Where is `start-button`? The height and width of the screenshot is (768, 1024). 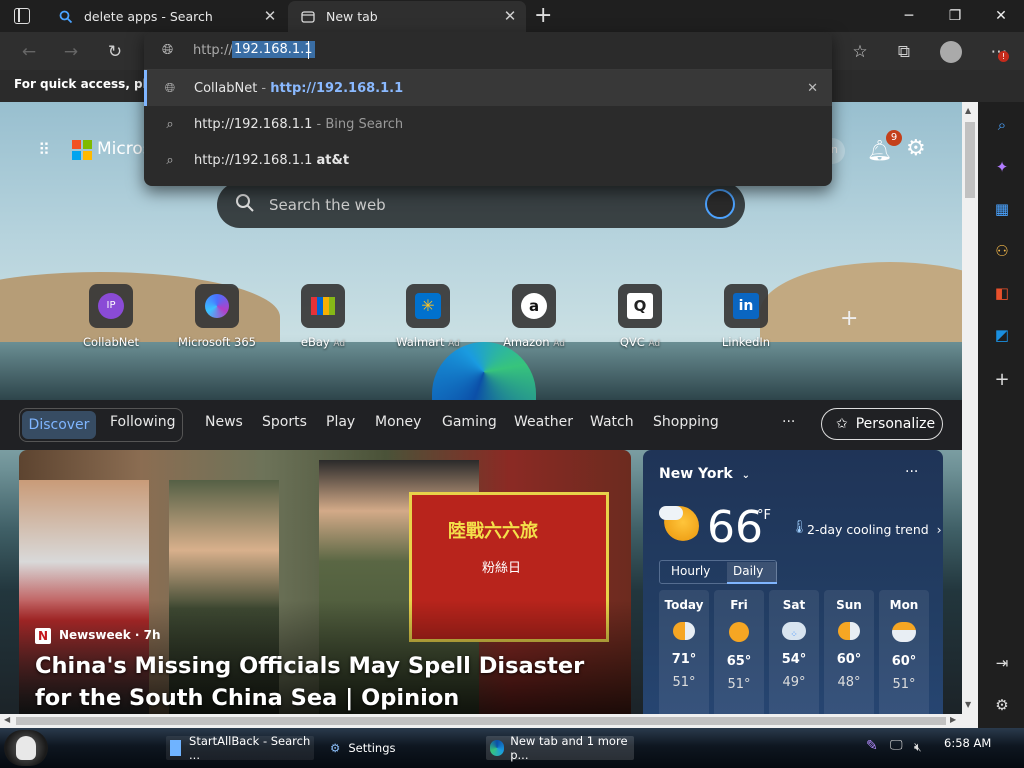 start-button is located at coordinates (26, 748).